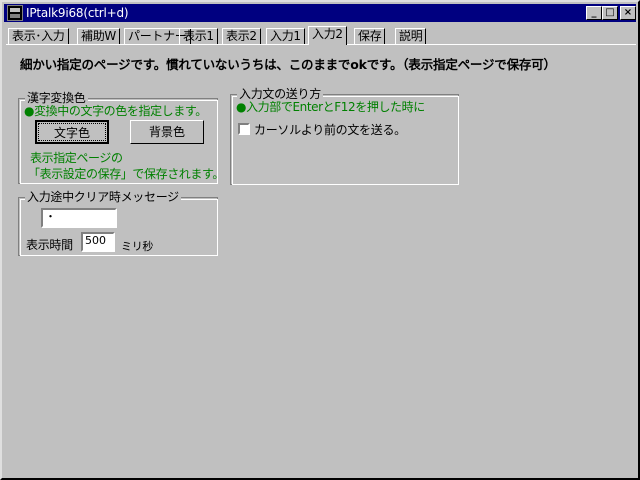  Describe the element at coordinates (15, 13) in the screenshot. I see `app-icon` at that location.